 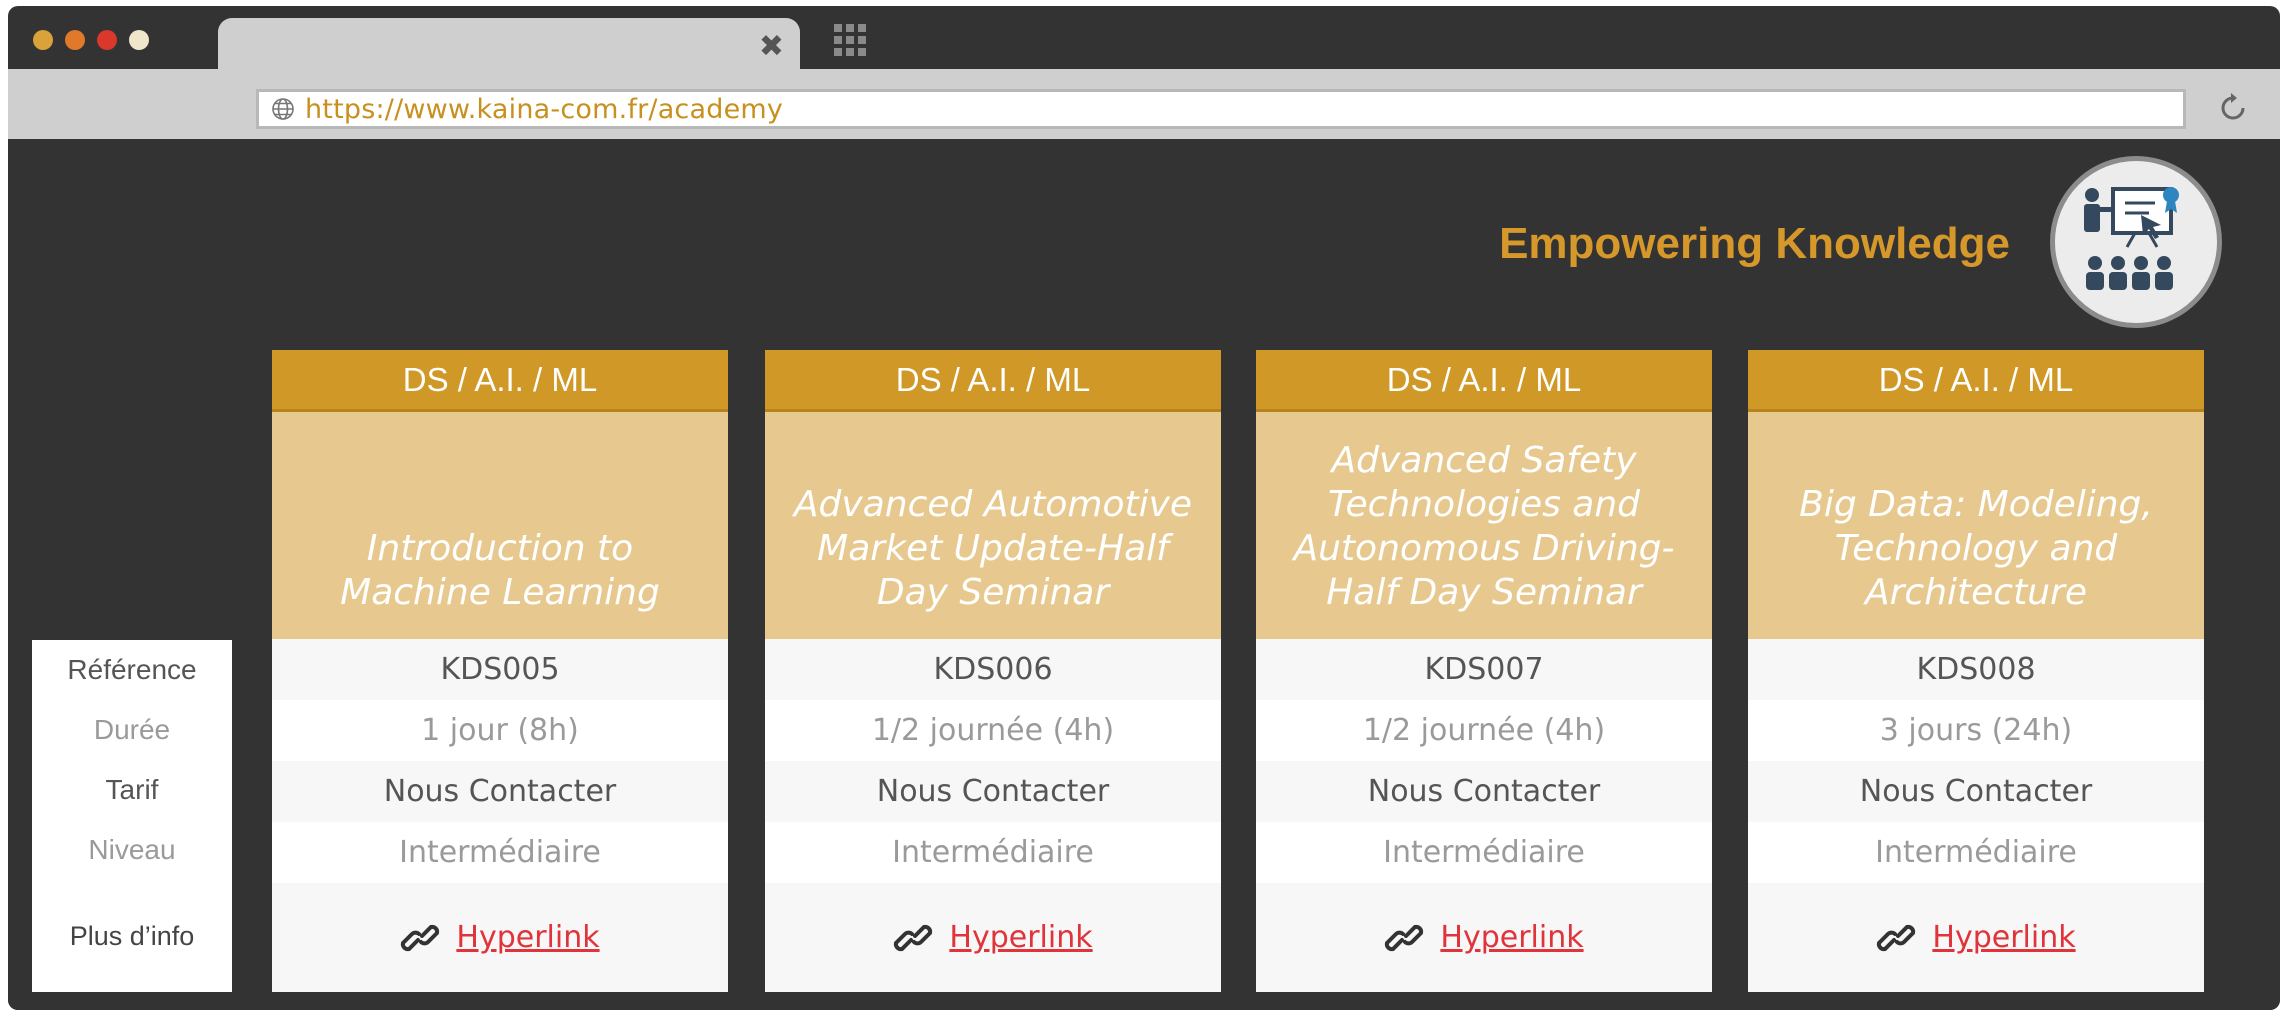 I want to click on browser-toolbar: https://www.kaina-com.fr/academy, so click(x=1144, y=104).